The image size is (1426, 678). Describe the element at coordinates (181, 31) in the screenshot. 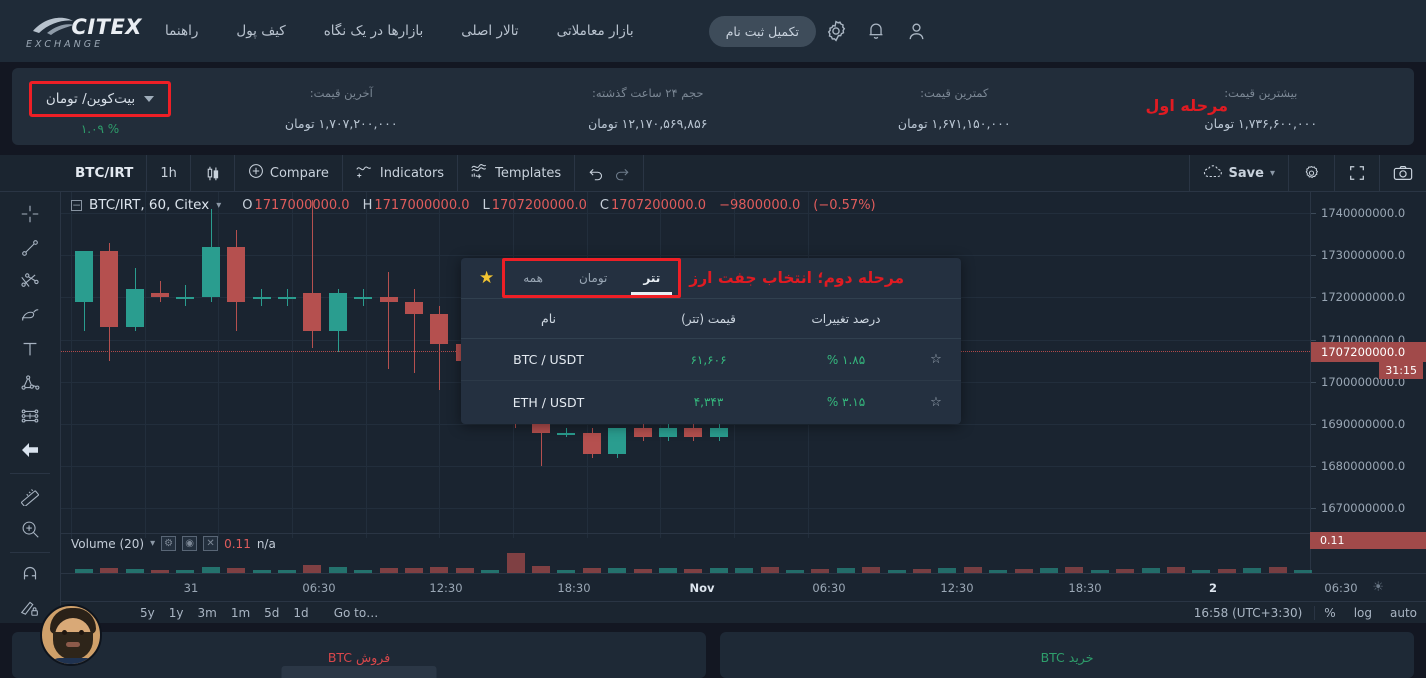

I see `nav-help: راهنما` at that location.